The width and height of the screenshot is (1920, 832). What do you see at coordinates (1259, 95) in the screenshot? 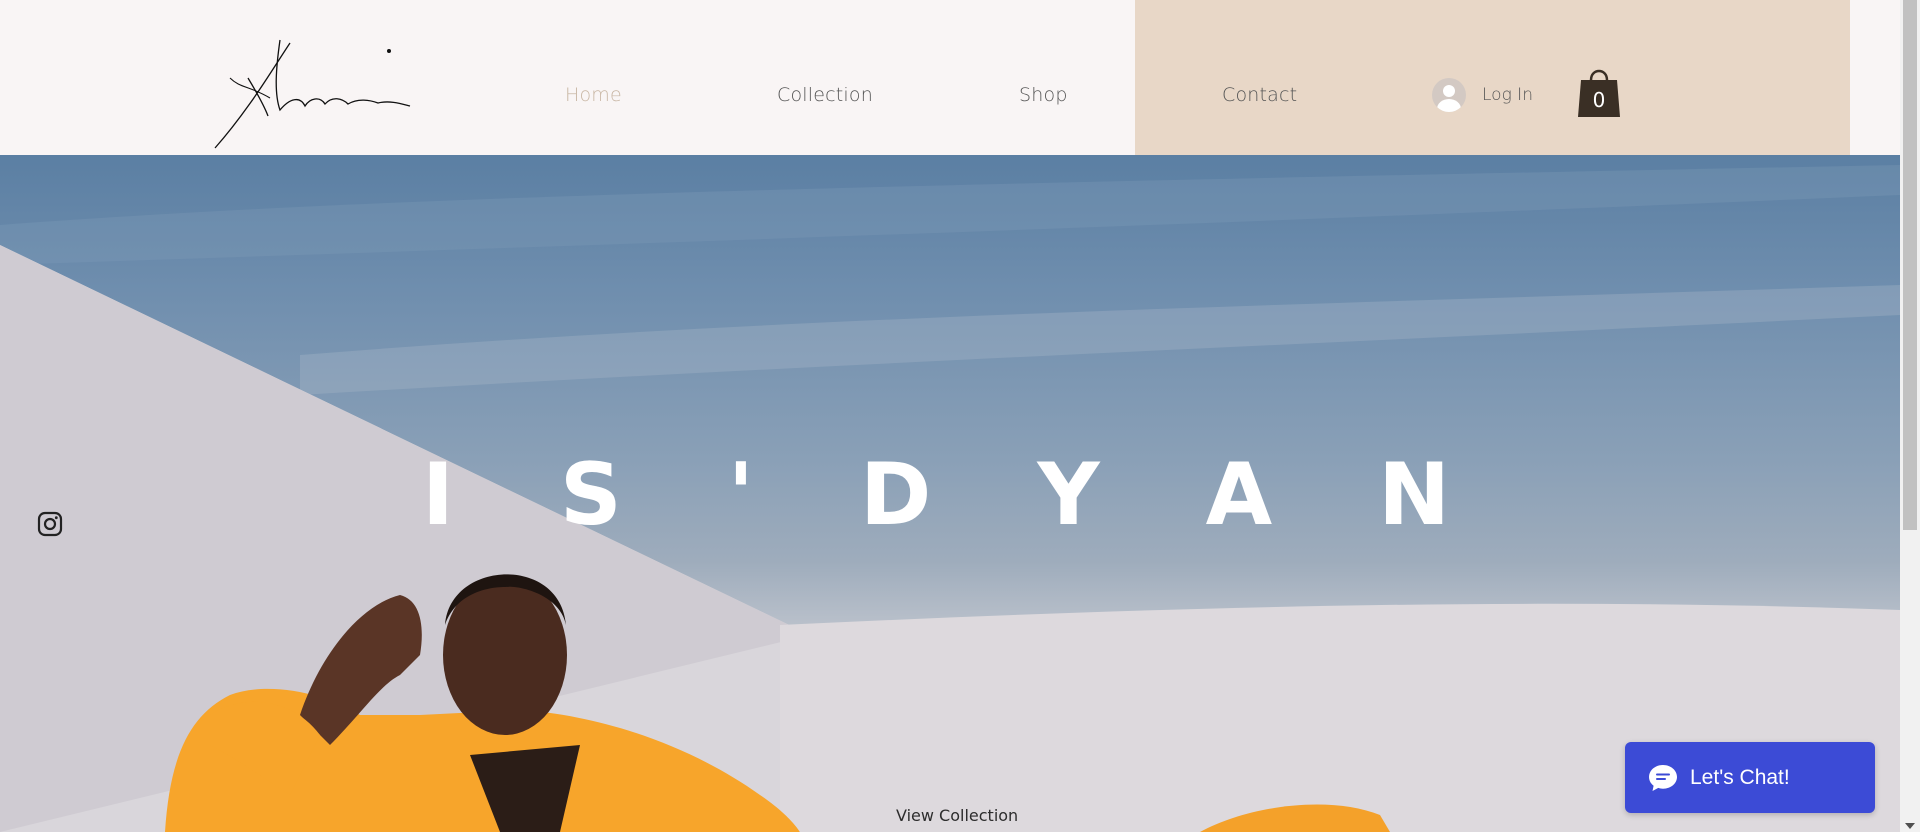
I see `nav-contact: Contact` at bounding box center [1259, 95].